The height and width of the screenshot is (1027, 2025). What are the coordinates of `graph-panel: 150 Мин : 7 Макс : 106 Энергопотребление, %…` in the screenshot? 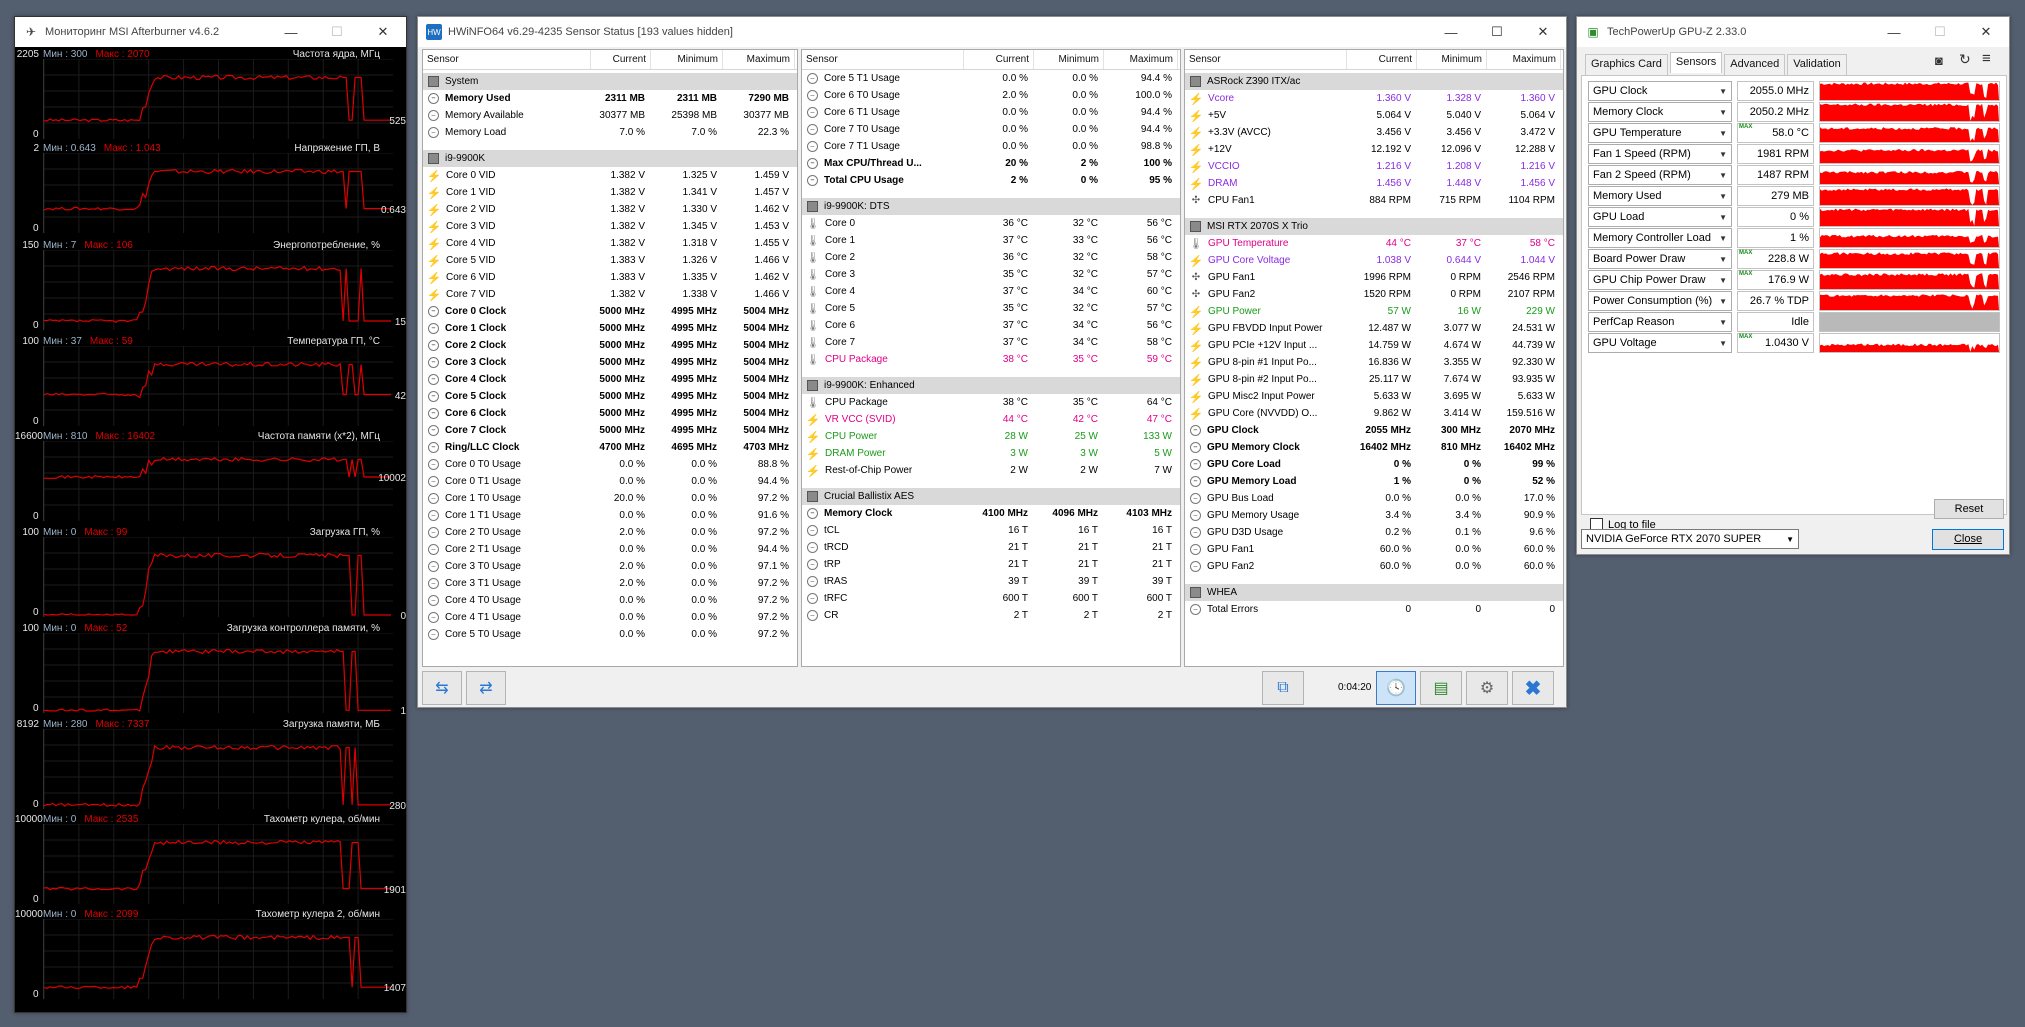 It's located at (211, 287).